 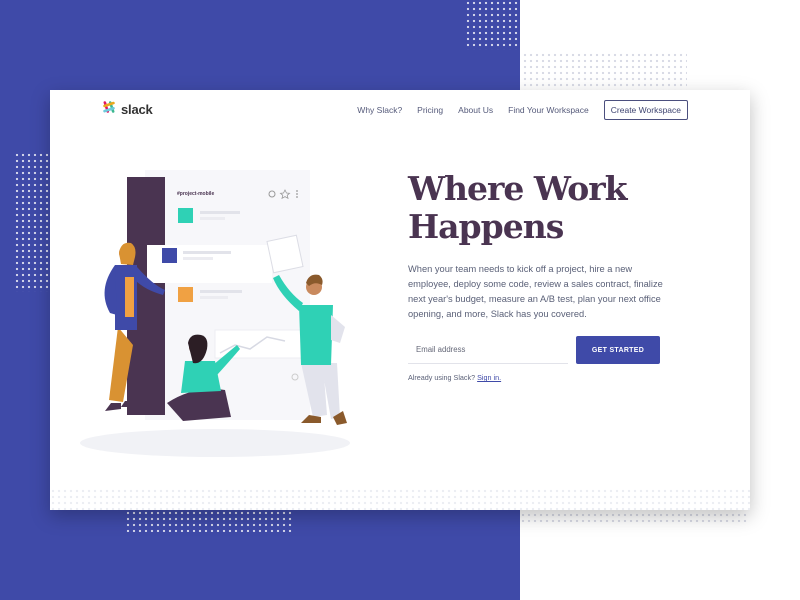 I want to click on signin-prefix: Already using Slack?, so click(x=442, y=377).